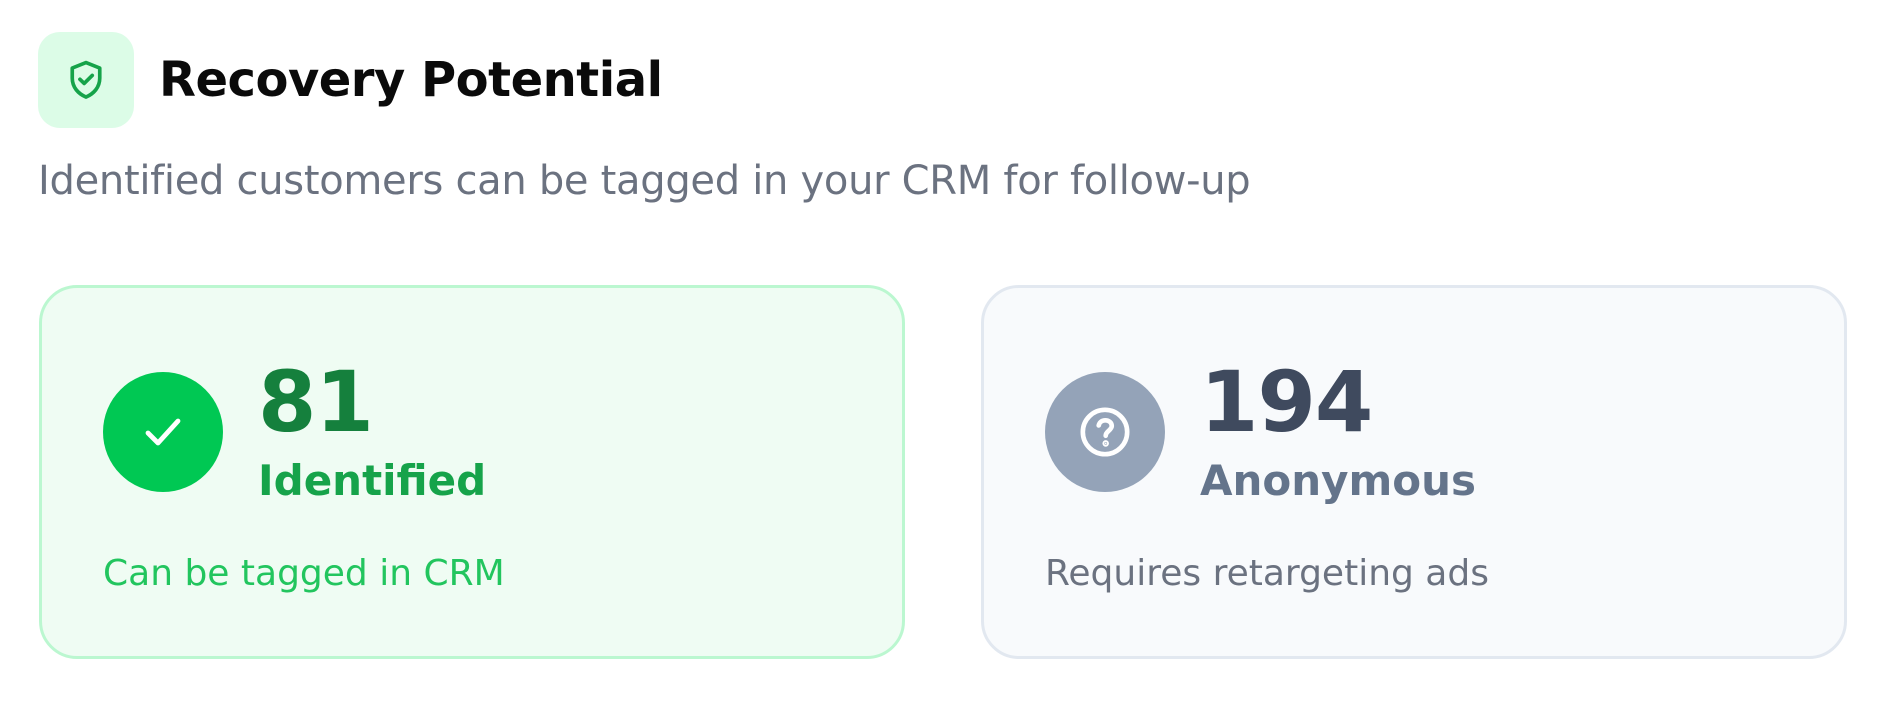  What do you see at coordinates (1338, 480) in the screenshot?
I see `anonymous-label: Anonymous` at bounding box center [1338, 480].